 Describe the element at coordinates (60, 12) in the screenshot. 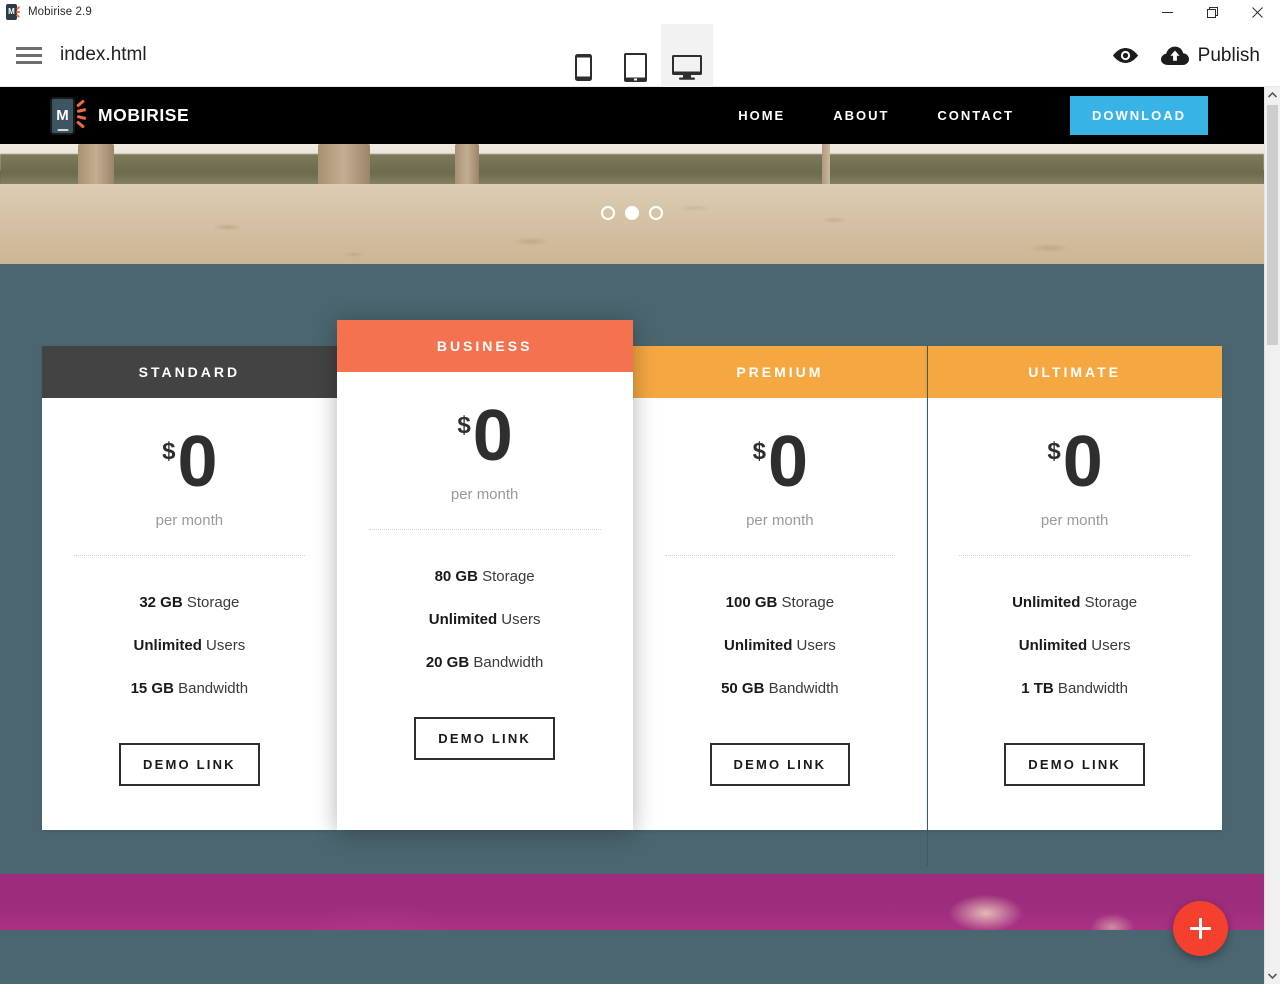

I see `window-title: Mobirise 2.9` at that location.